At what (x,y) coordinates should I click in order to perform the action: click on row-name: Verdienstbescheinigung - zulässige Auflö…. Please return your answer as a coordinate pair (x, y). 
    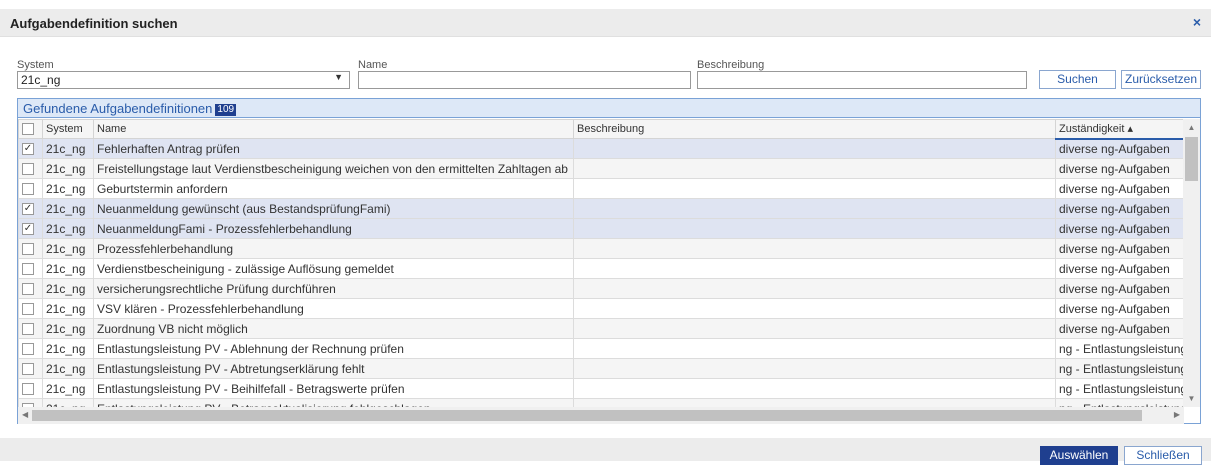
    Looking at the image, I should click on (333, 268).